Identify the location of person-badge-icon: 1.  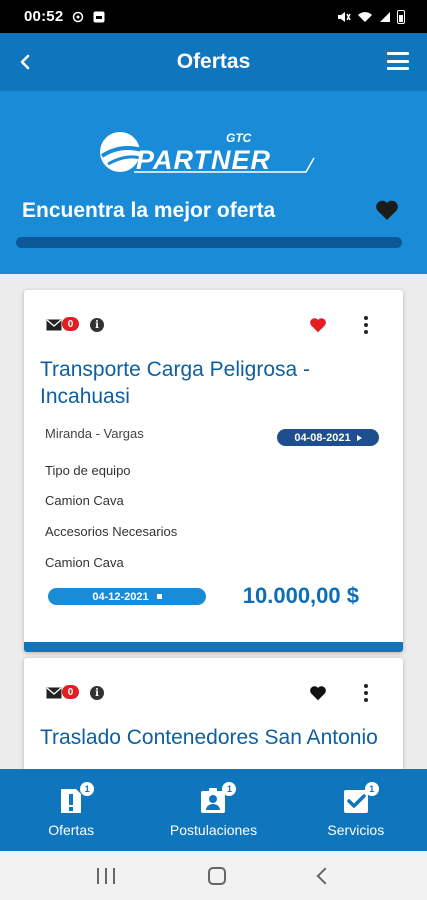
(217, 799).